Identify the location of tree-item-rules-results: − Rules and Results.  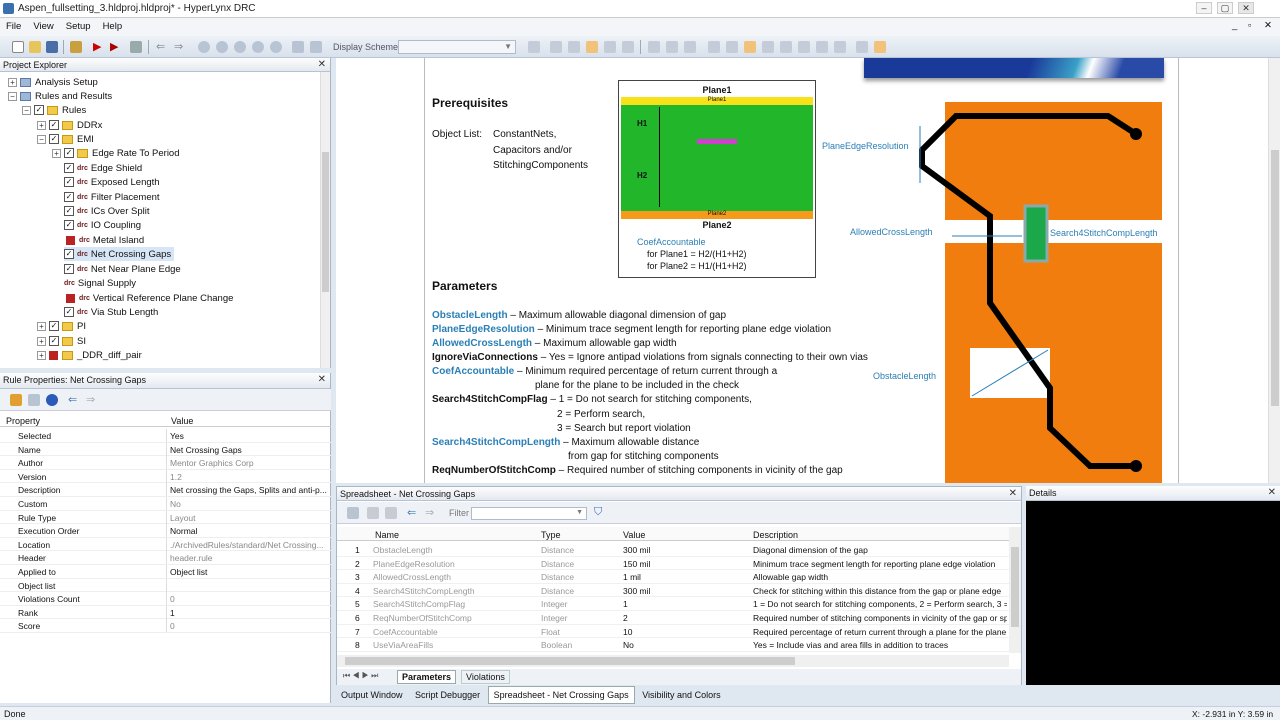
(60, 96).